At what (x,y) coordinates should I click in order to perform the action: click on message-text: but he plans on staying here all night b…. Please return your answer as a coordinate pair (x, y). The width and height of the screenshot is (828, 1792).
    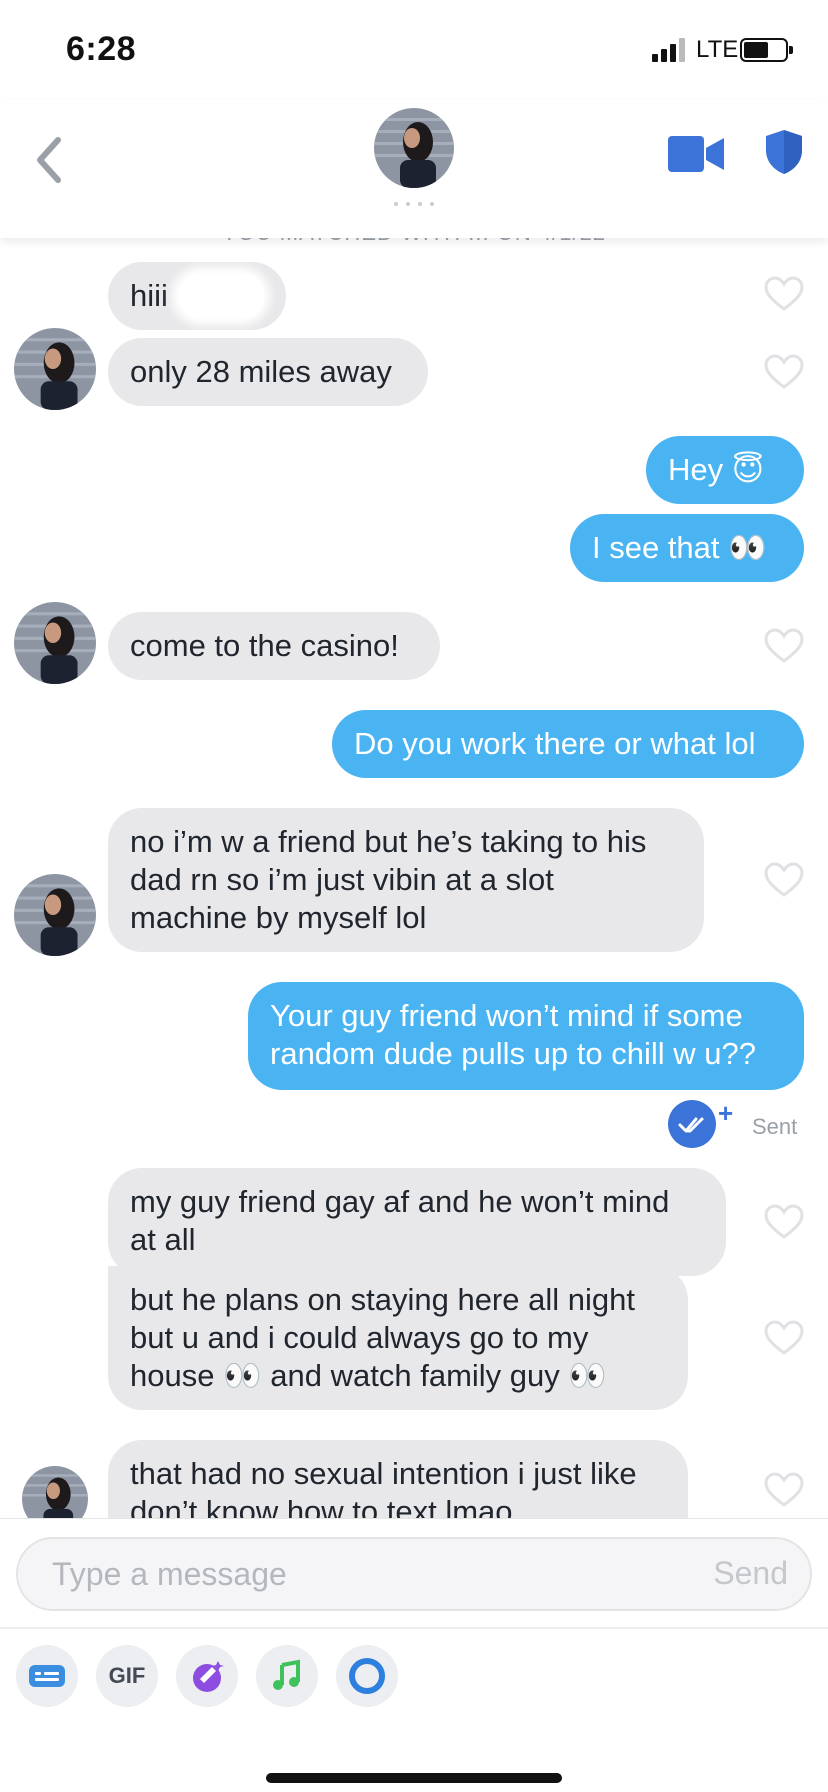
    Looking at the image, I should click on (382, 1337).